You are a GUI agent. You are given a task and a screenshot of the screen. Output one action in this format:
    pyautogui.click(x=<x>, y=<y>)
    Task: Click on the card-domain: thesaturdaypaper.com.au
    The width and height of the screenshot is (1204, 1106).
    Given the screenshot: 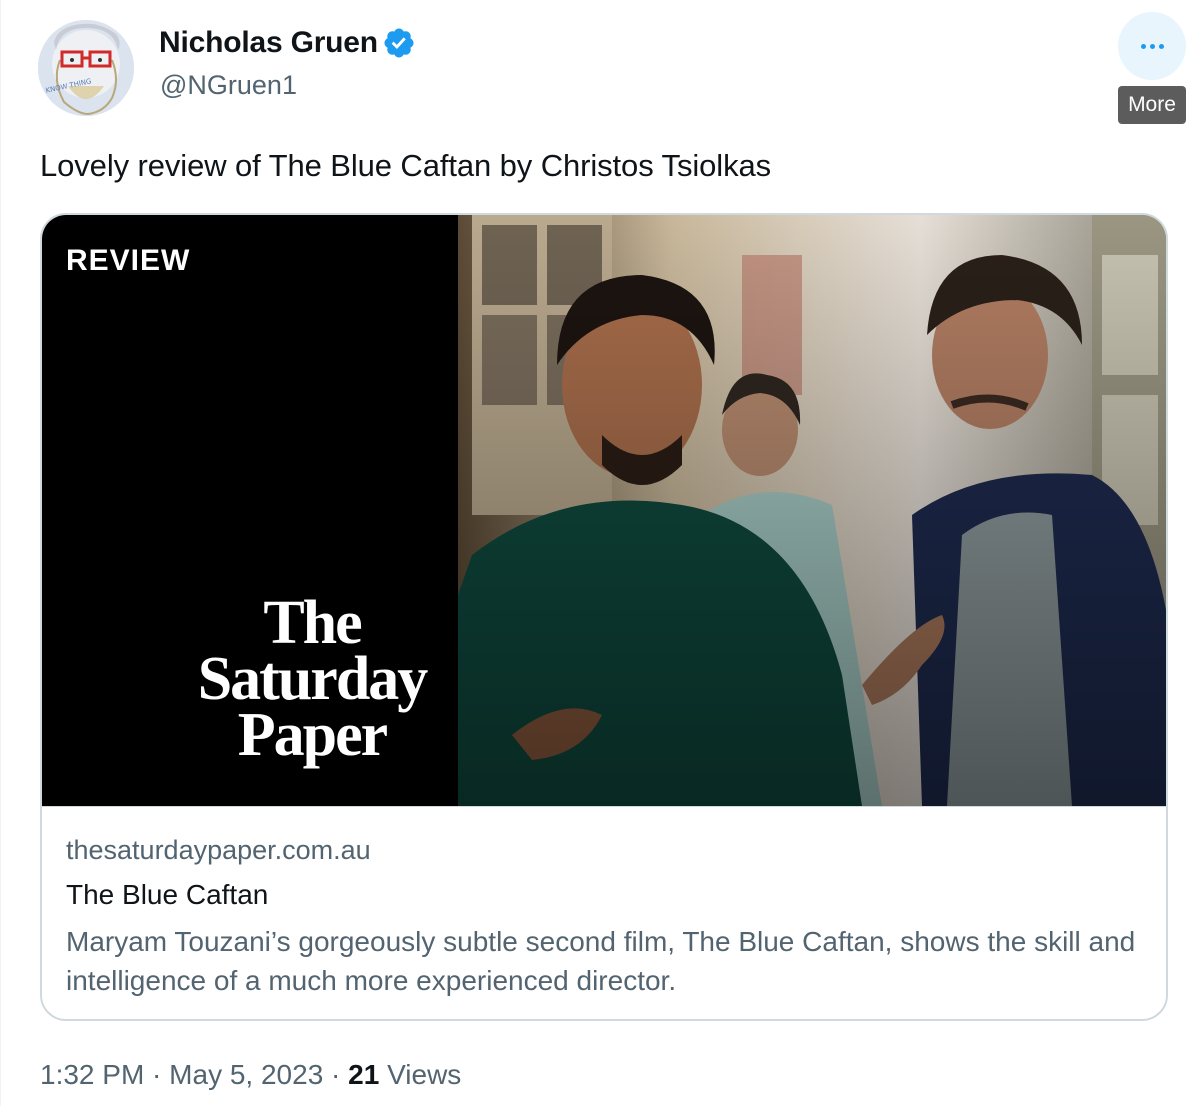 What is the action you would take?
    pyautogui.click(x=218, y=850)
    